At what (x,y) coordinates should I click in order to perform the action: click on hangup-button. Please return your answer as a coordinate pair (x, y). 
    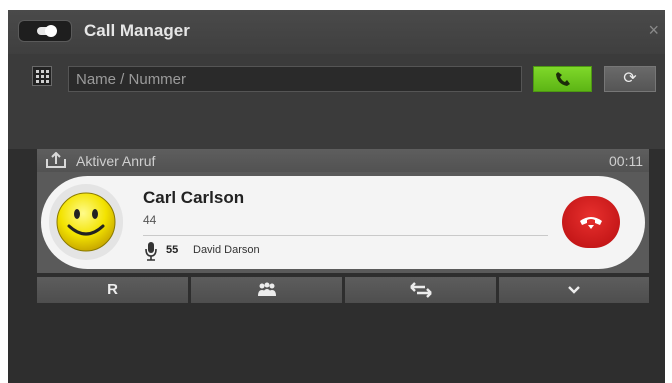
    Looking at the image, I should click on (591, 222).